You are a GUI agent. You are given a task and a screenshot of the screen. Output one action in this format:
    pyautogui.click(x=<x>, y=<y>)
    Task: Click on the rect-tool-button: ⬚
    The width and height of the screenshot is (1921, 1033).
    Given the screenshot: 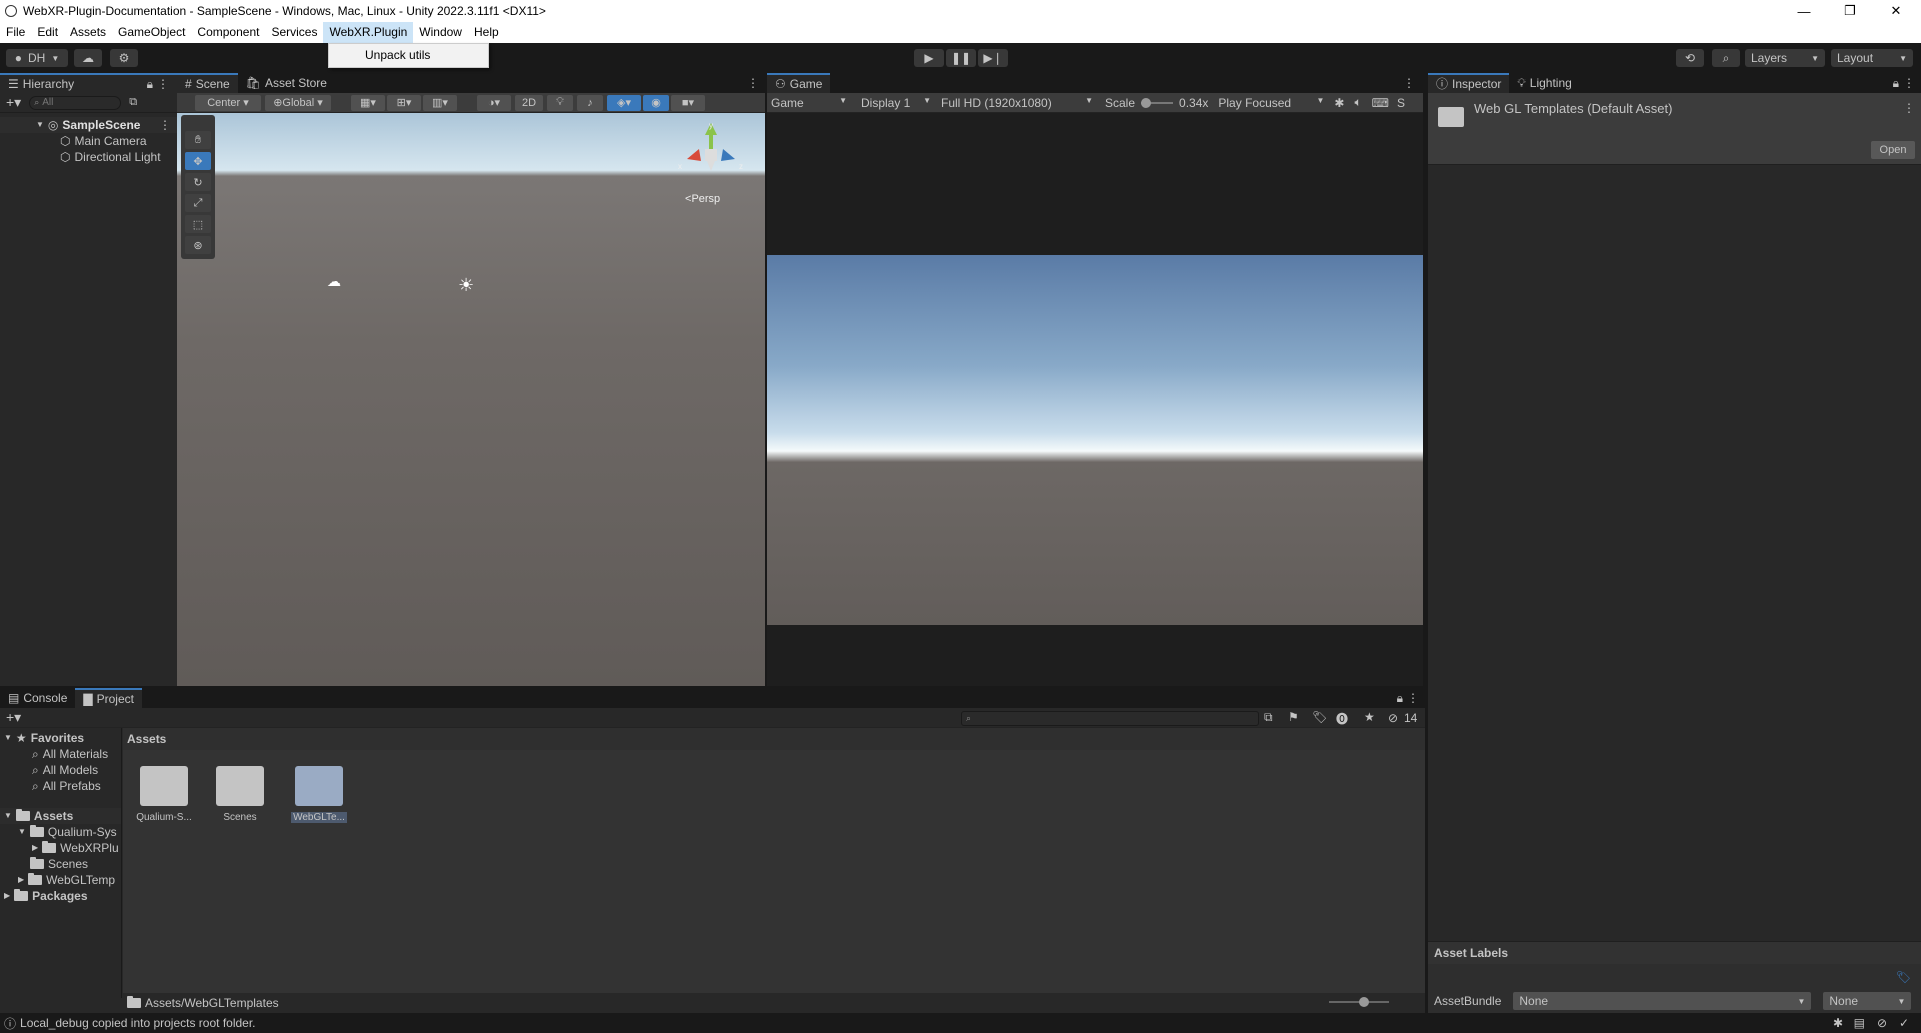 What is the action you would take?
    pyautogui.click(x=198, y=224)
    